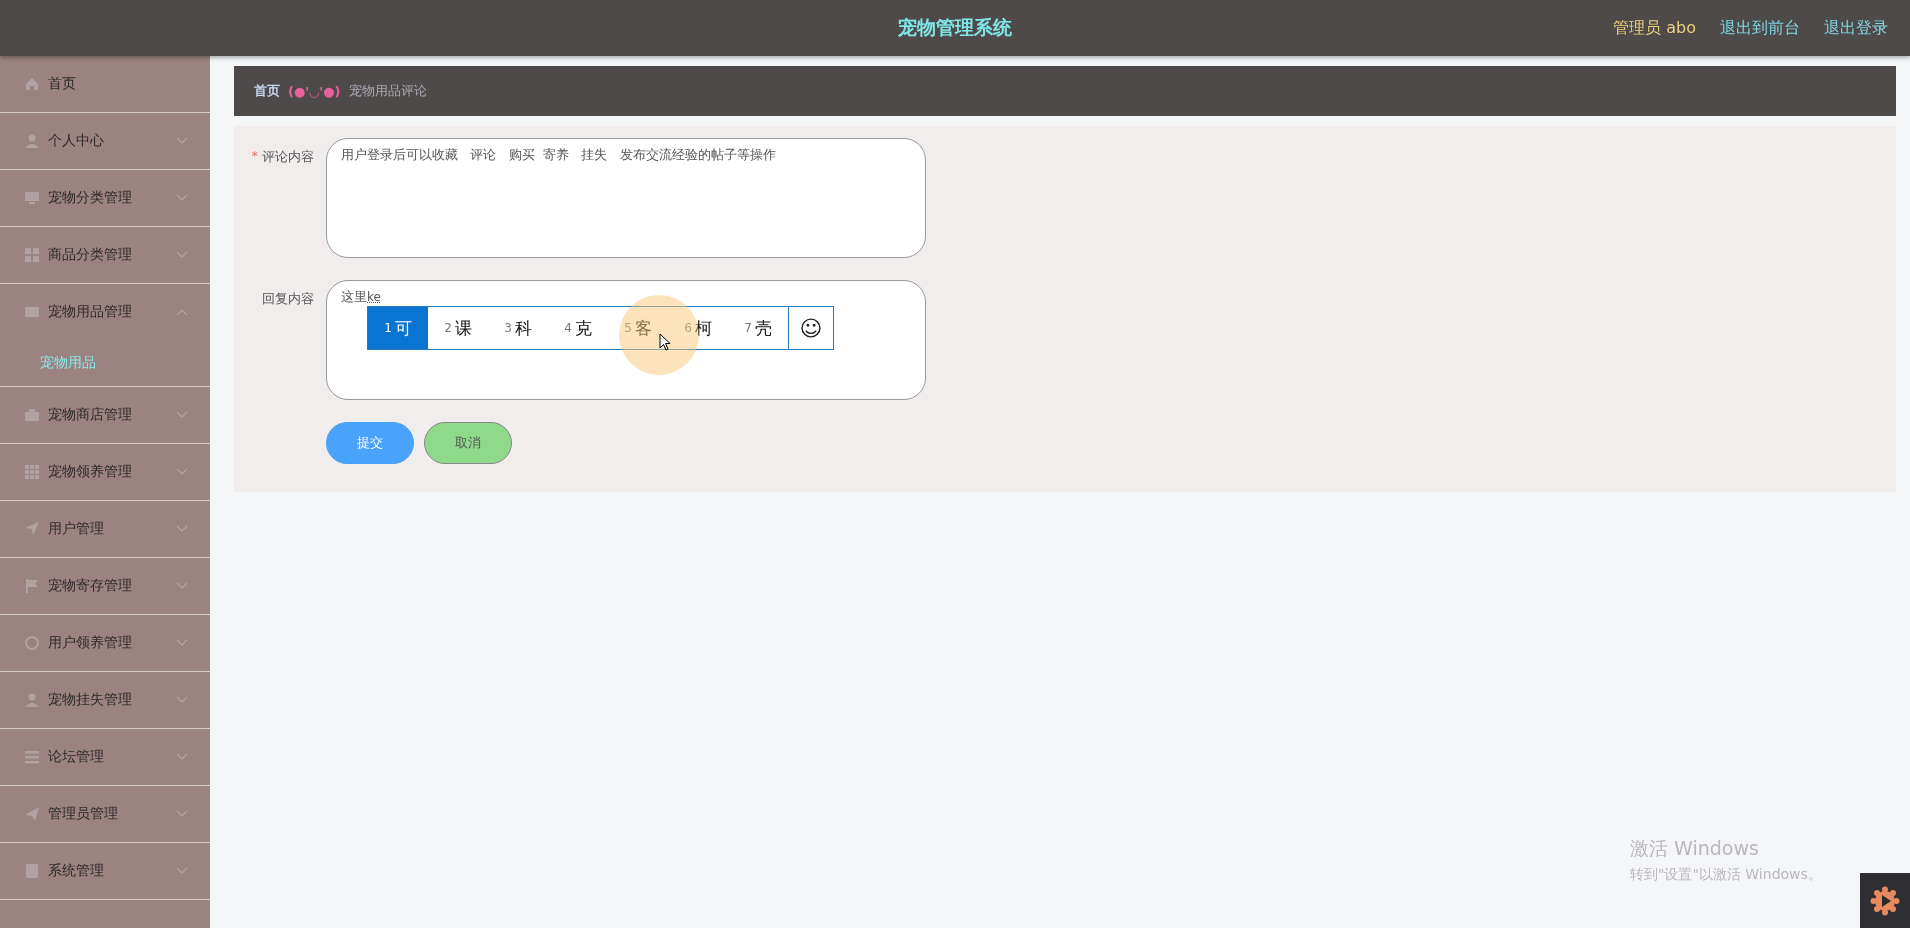 The width and height of the screenshot is (1910, 928). I want to click on sidebar-item: 管理员管理, so click(105, 814).